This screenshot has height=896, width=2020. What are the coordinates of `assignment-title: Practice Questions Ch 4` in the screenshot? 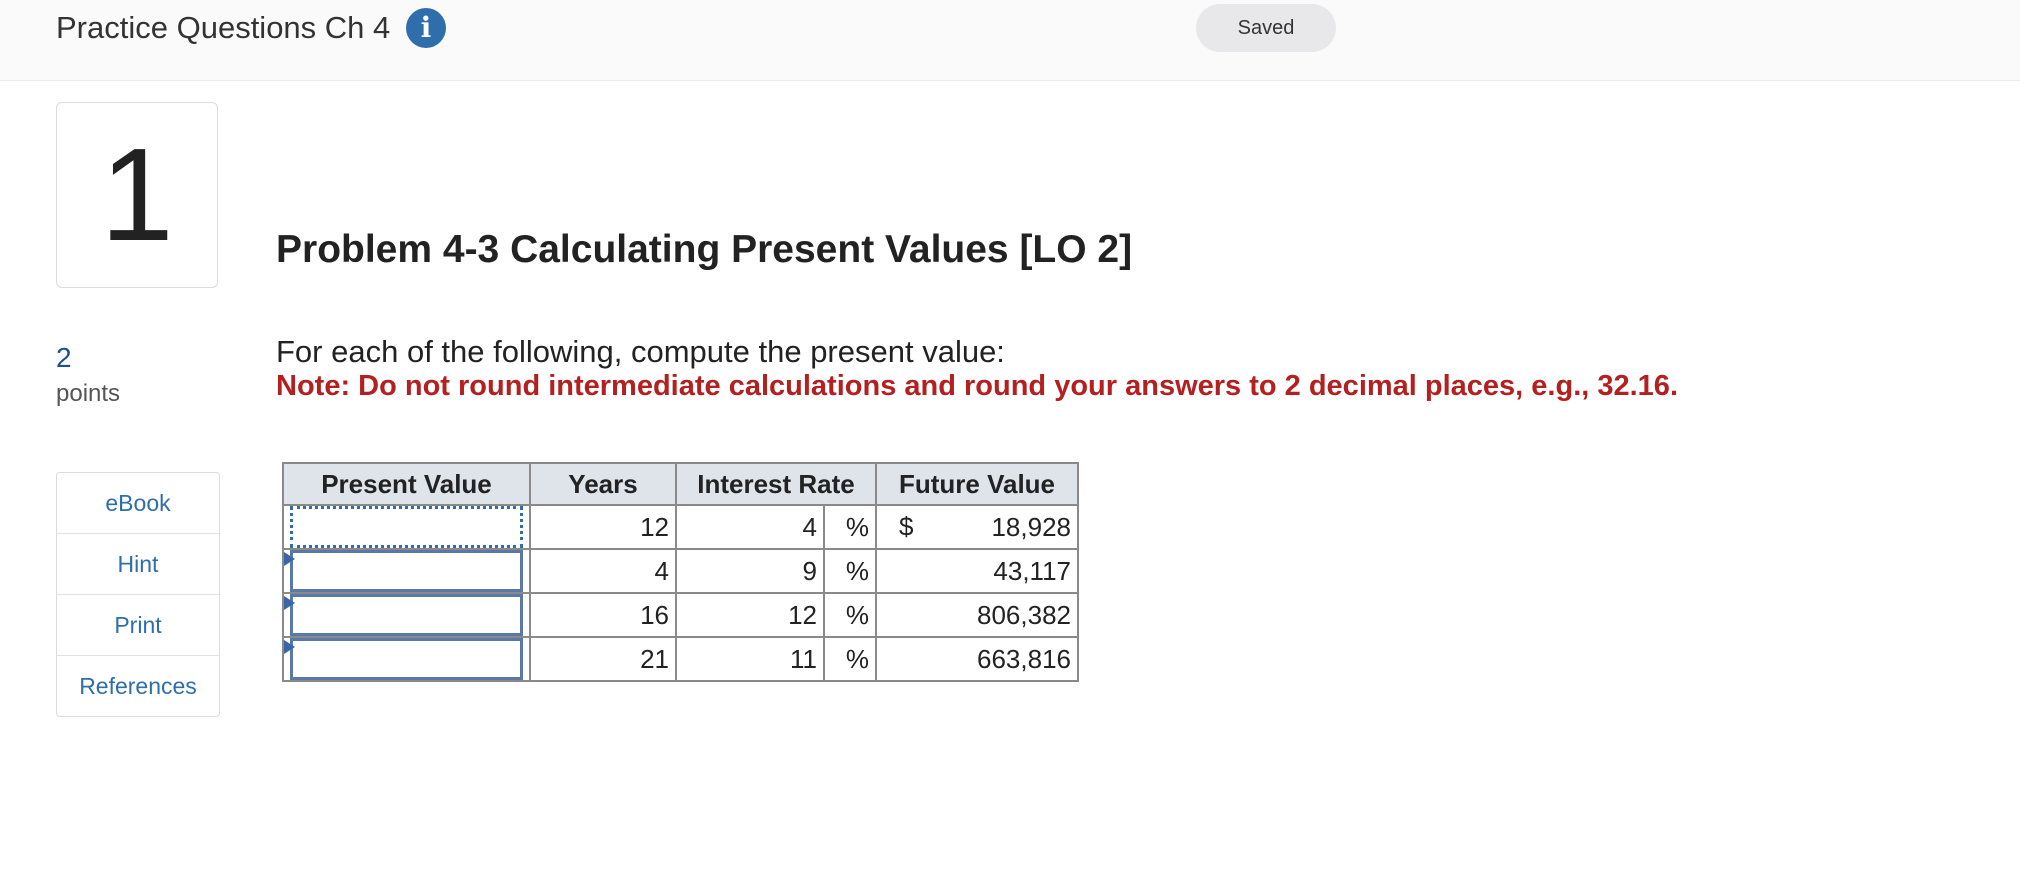 It's located at (223, 27).